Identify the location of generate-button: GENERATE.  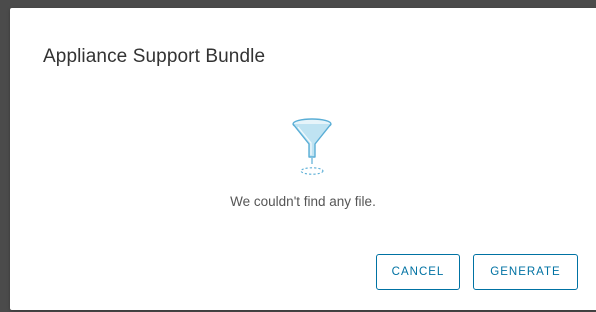
(525, 272).